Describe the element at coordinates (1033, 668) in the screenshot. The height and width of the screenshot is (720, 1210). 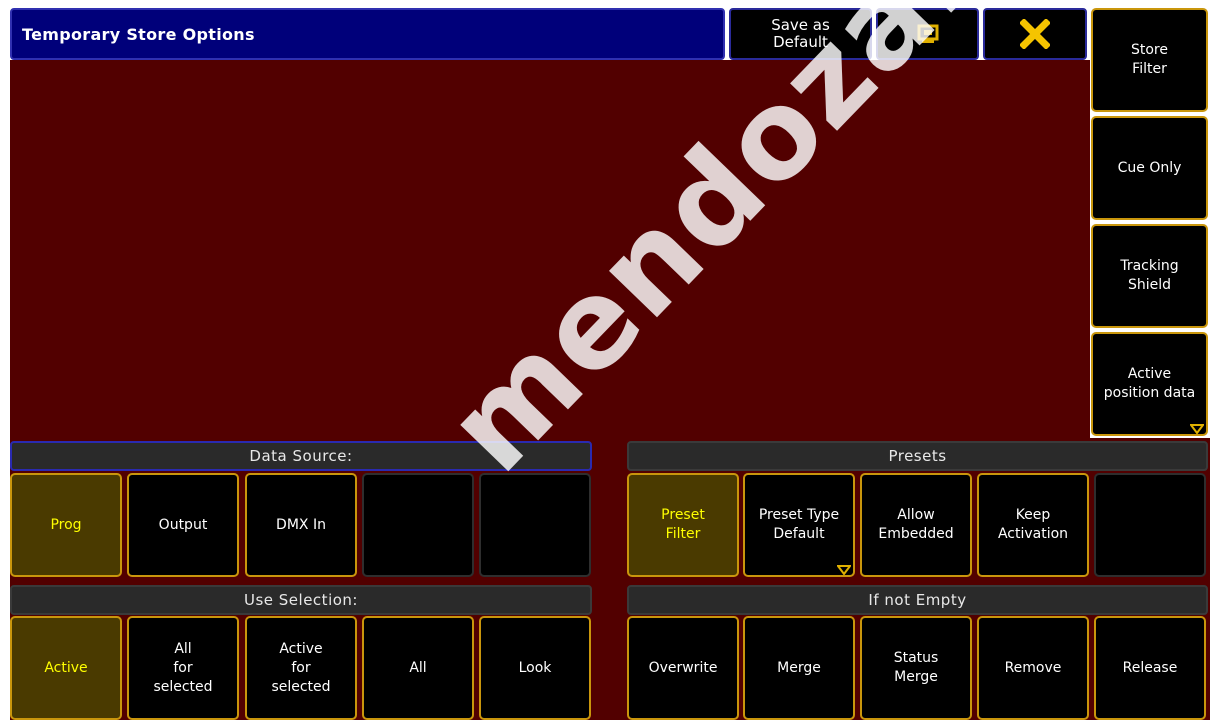
I see `remove-button: Remove` at that location.